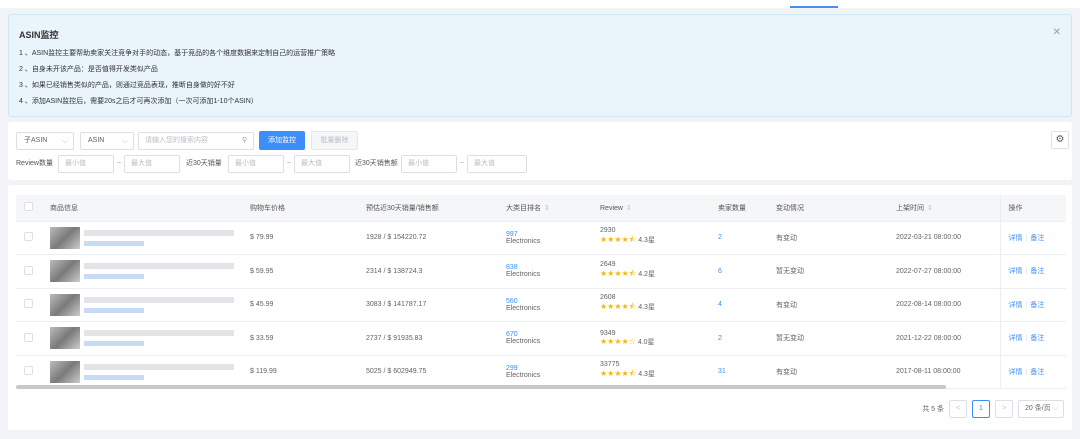 This screenshot has height=439, width=1080. What do you see at coordinates (549, 368) in the screenshot?
I see `rank-link: 299` at bounding box center [549, 368].